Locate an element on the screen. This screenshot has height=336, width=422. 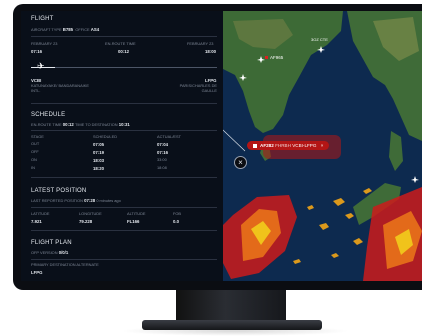
close-panel-button: × is located at coordinates (240, 162).